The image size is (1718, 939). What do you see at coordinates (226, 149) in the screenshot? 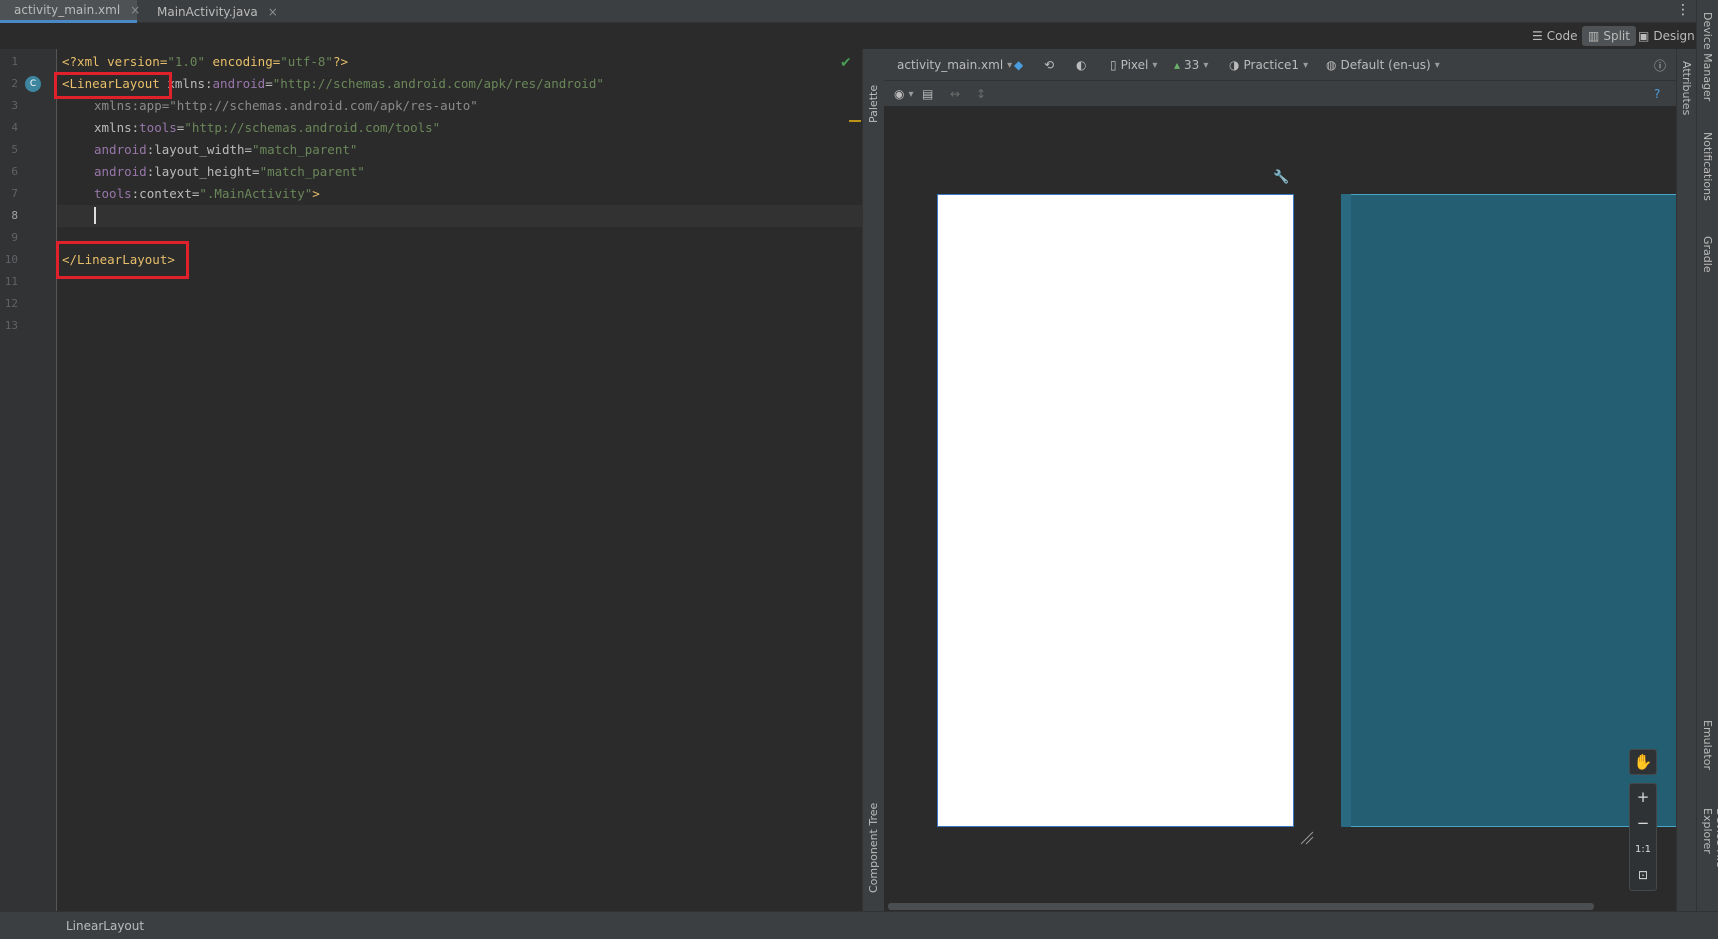
I see `code-line-5: android:layout_width="match_parent"` at bounding box center [226, 149].